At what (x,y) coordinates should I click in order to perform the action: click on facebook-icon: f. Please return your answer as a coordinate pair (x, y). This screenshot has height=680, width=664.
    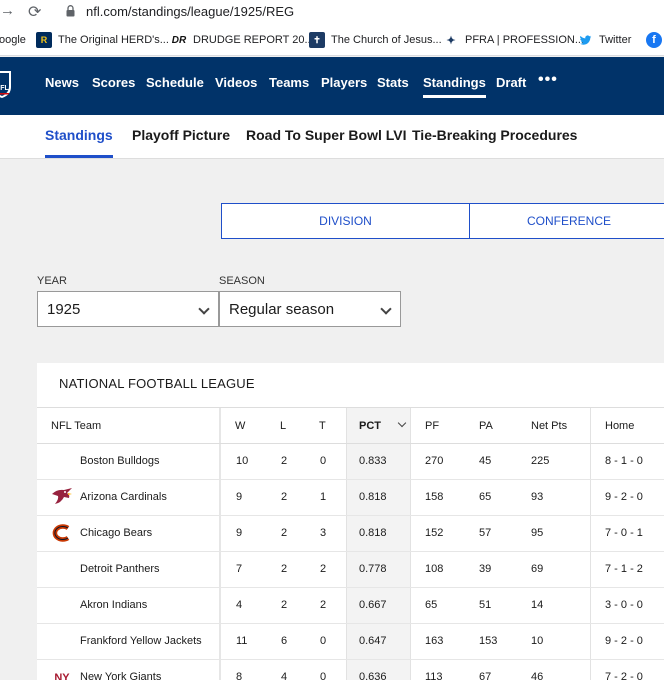
    Looking at the image, I should click on (654, 40).